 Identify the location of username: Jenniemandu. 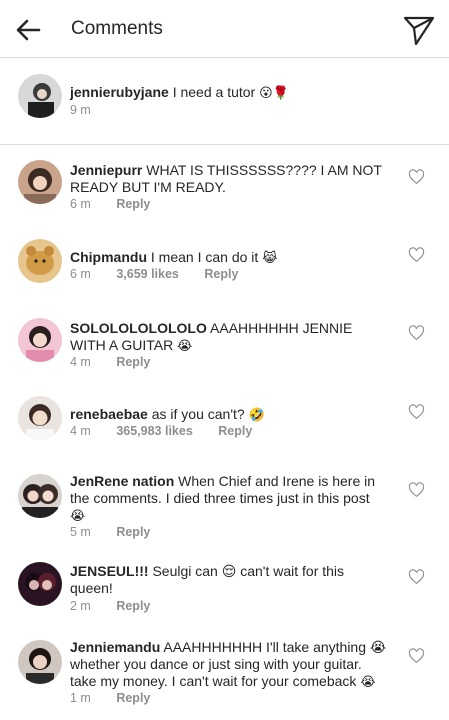
(115, 647).